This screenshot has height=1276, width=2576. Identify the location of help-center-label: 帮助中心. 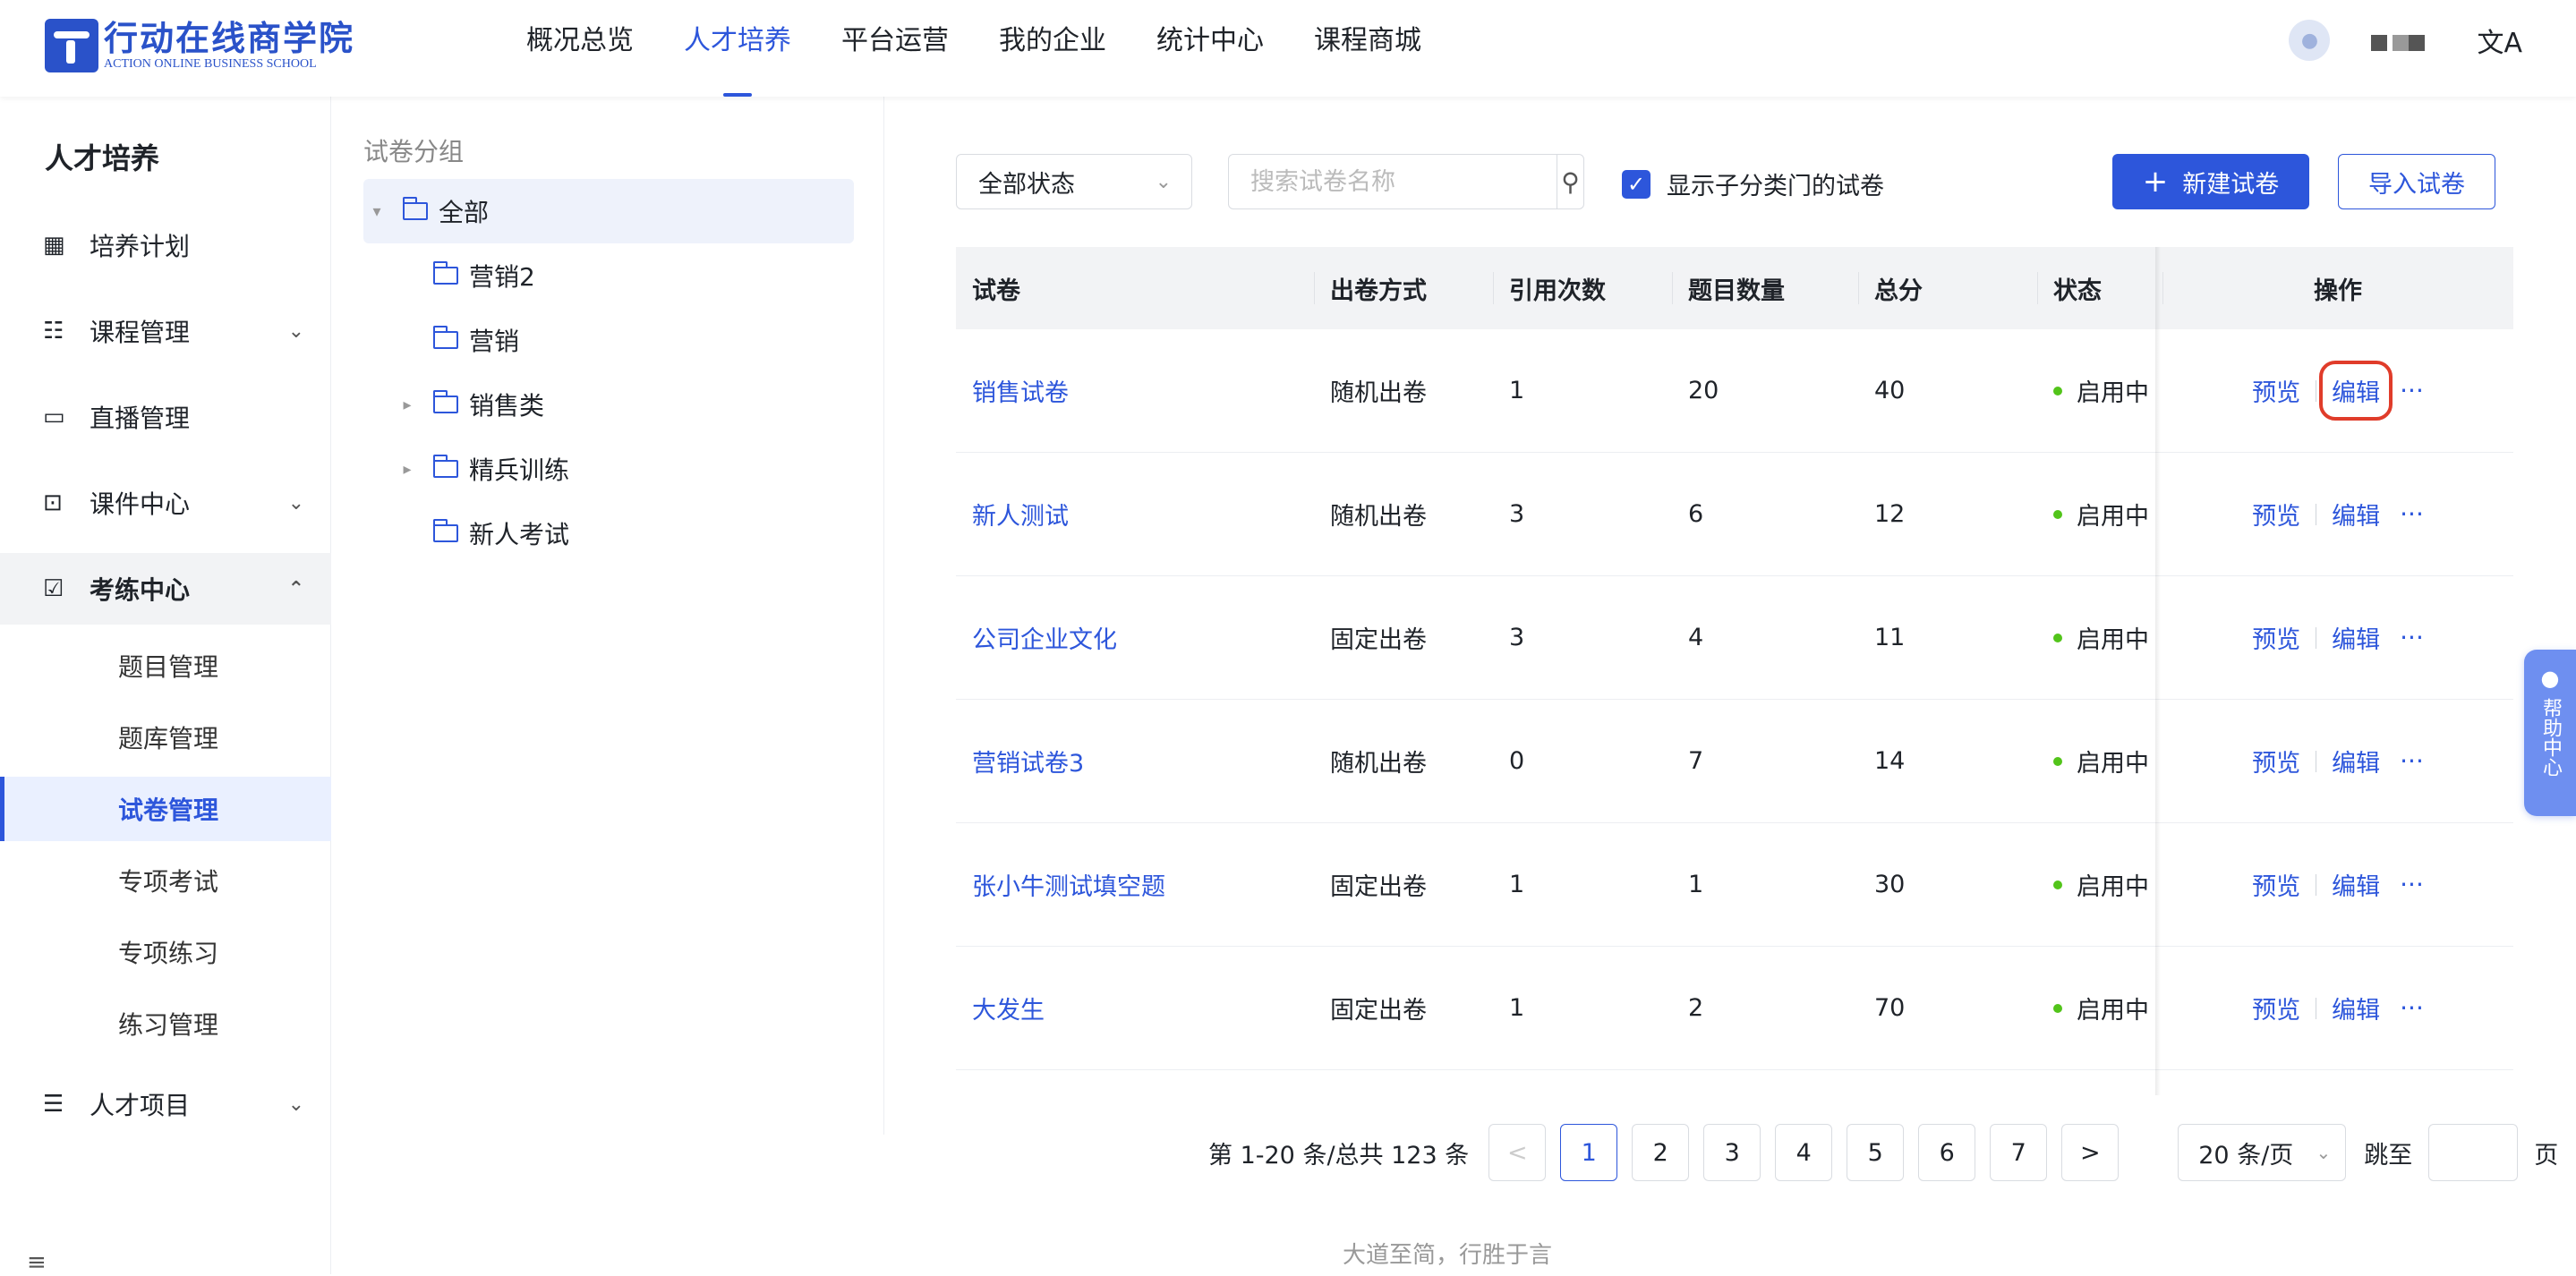
(2550, 737).